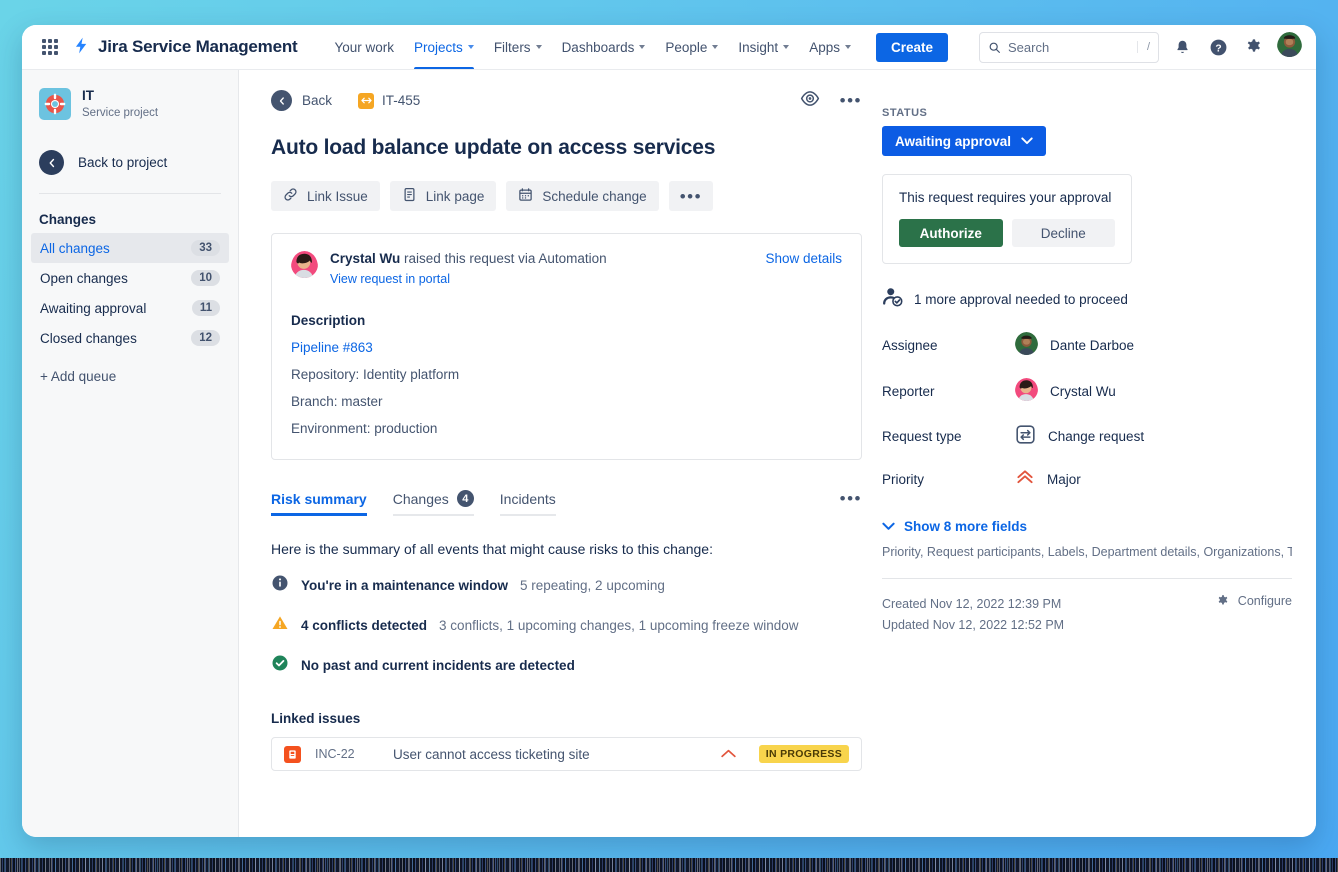  What do you see at coordinates (763, 47) in the screenshot?
I see `nav-item-insight: Insight` at bounding box center [763, 47].